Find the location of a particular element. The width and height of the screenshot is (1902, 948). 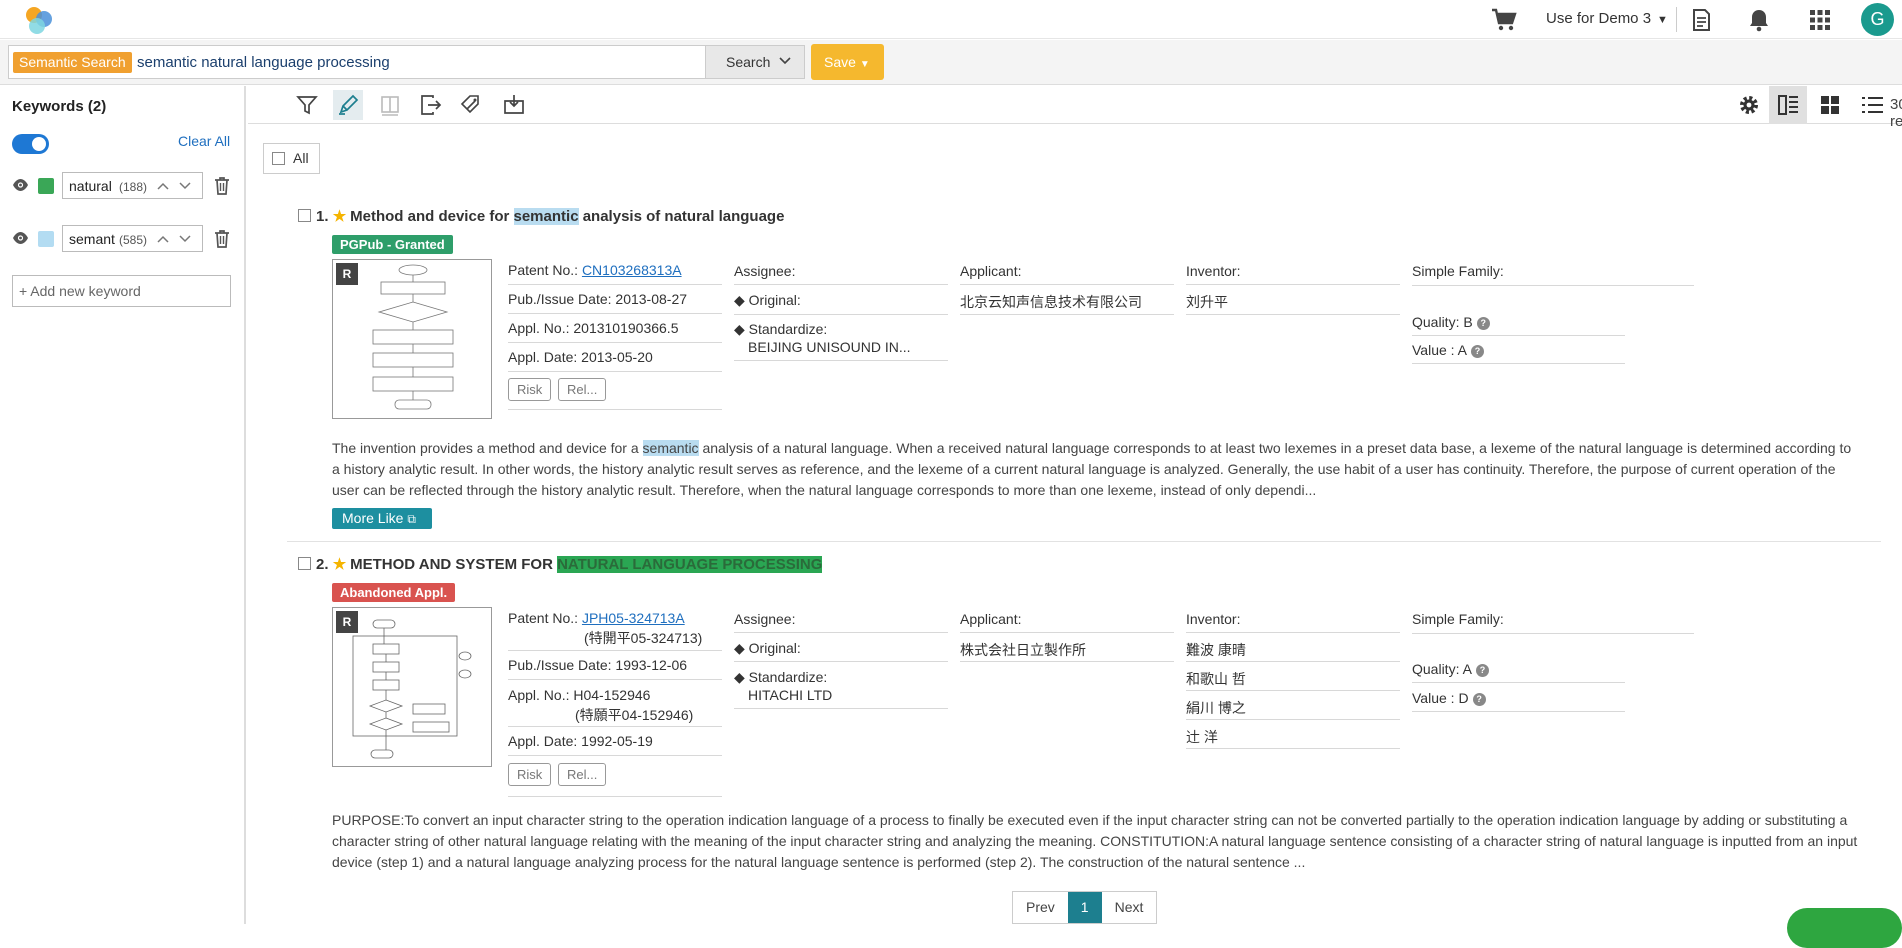

inventor-value: 和歌山 哲 is located at coordinates (1216, 679).